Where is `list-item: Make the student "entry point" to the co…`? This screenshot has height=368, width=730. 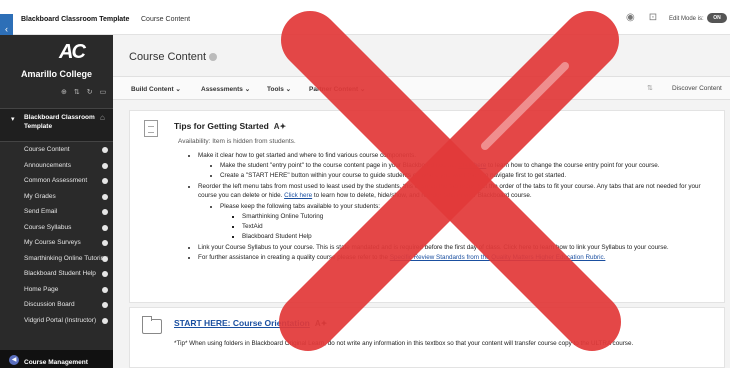
list-item: Make the student "entry point" to the co… is located at coordinates (467, 165).